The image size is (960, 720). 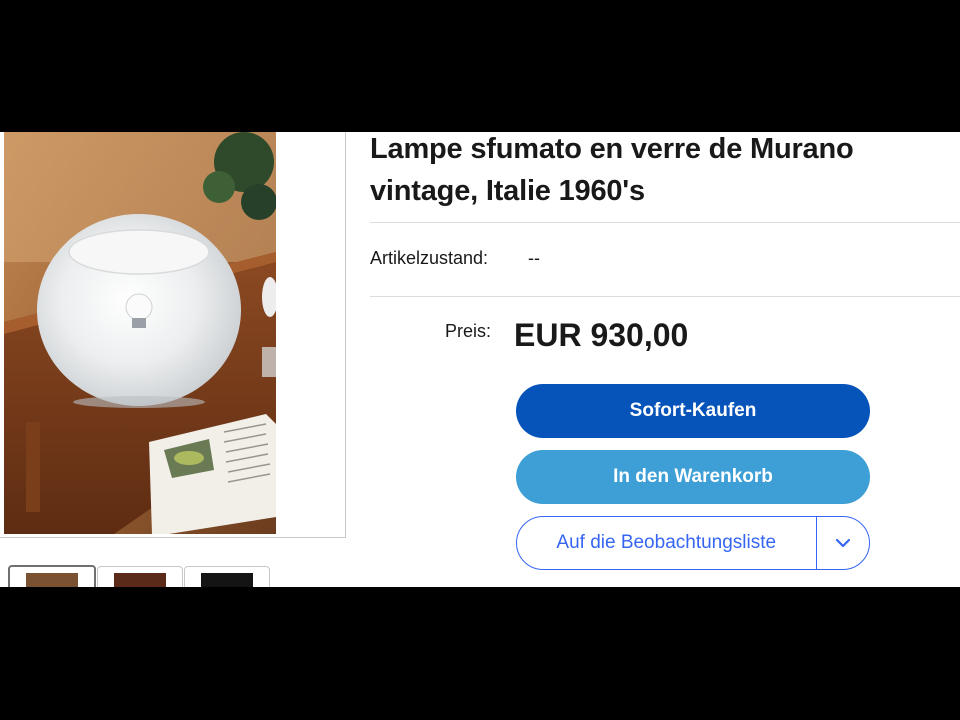 I want to click on watchlist-dropdown-button, so click(x=843, y=543).